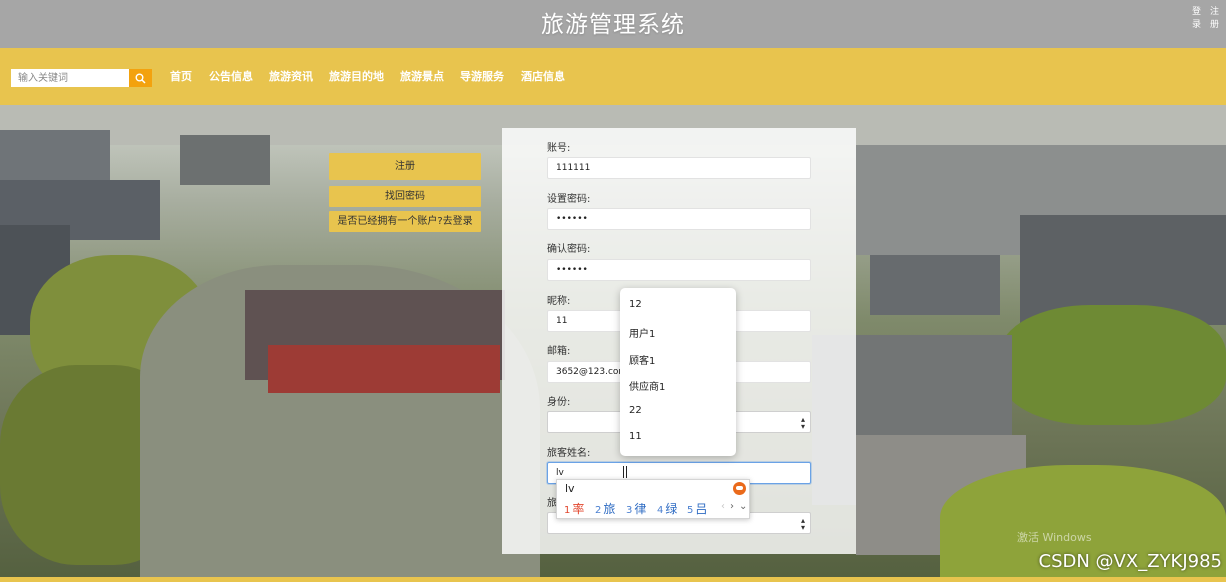 The width and height of the screenshot is (1226, 582). Describe the element at coordinates (723, 506) in the screenshot. I see `ime-prev-icon: ‹` at that location.